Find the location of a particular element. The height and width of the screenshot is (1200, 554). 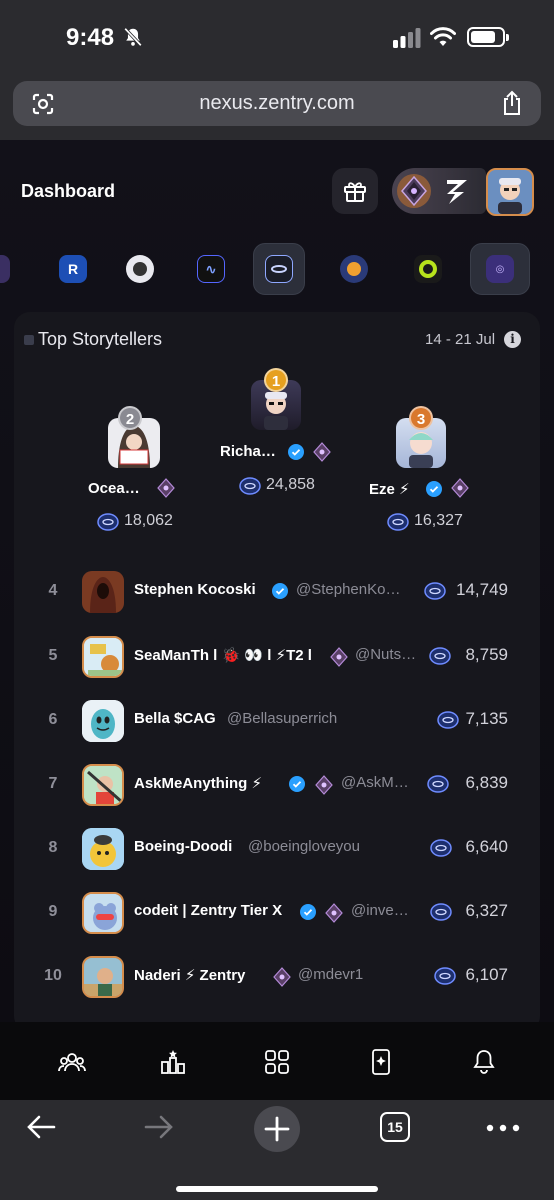

podium-score-3: 16,327 is located at coordinates (438, 520).